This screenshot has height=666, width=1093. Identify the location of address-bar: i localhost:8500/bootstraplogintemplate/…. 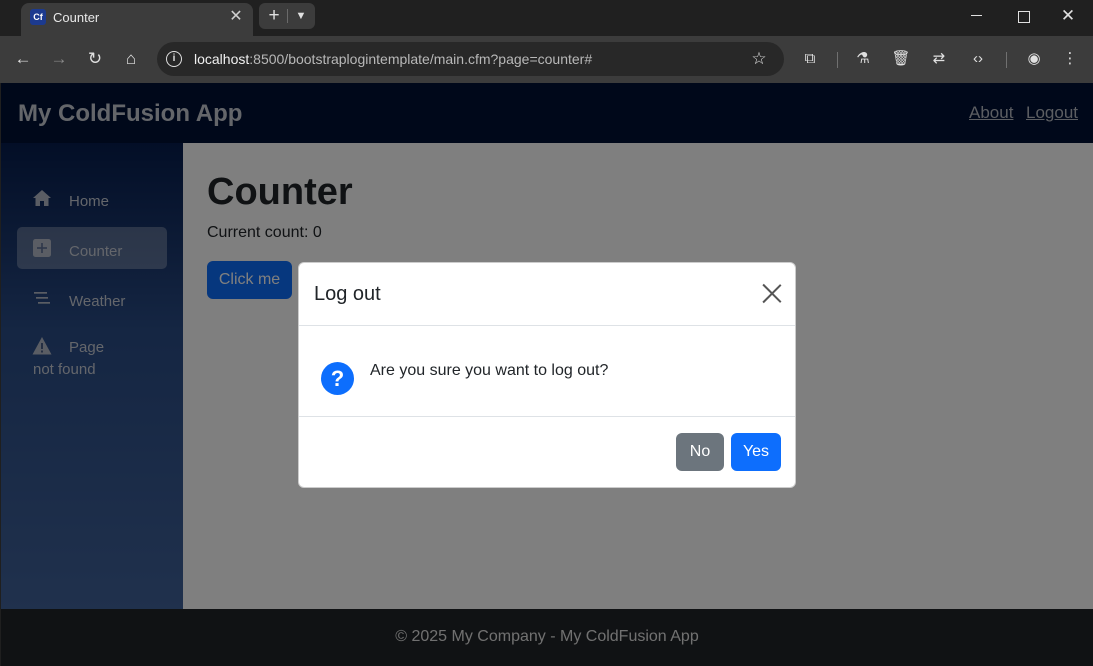
(470, 59).